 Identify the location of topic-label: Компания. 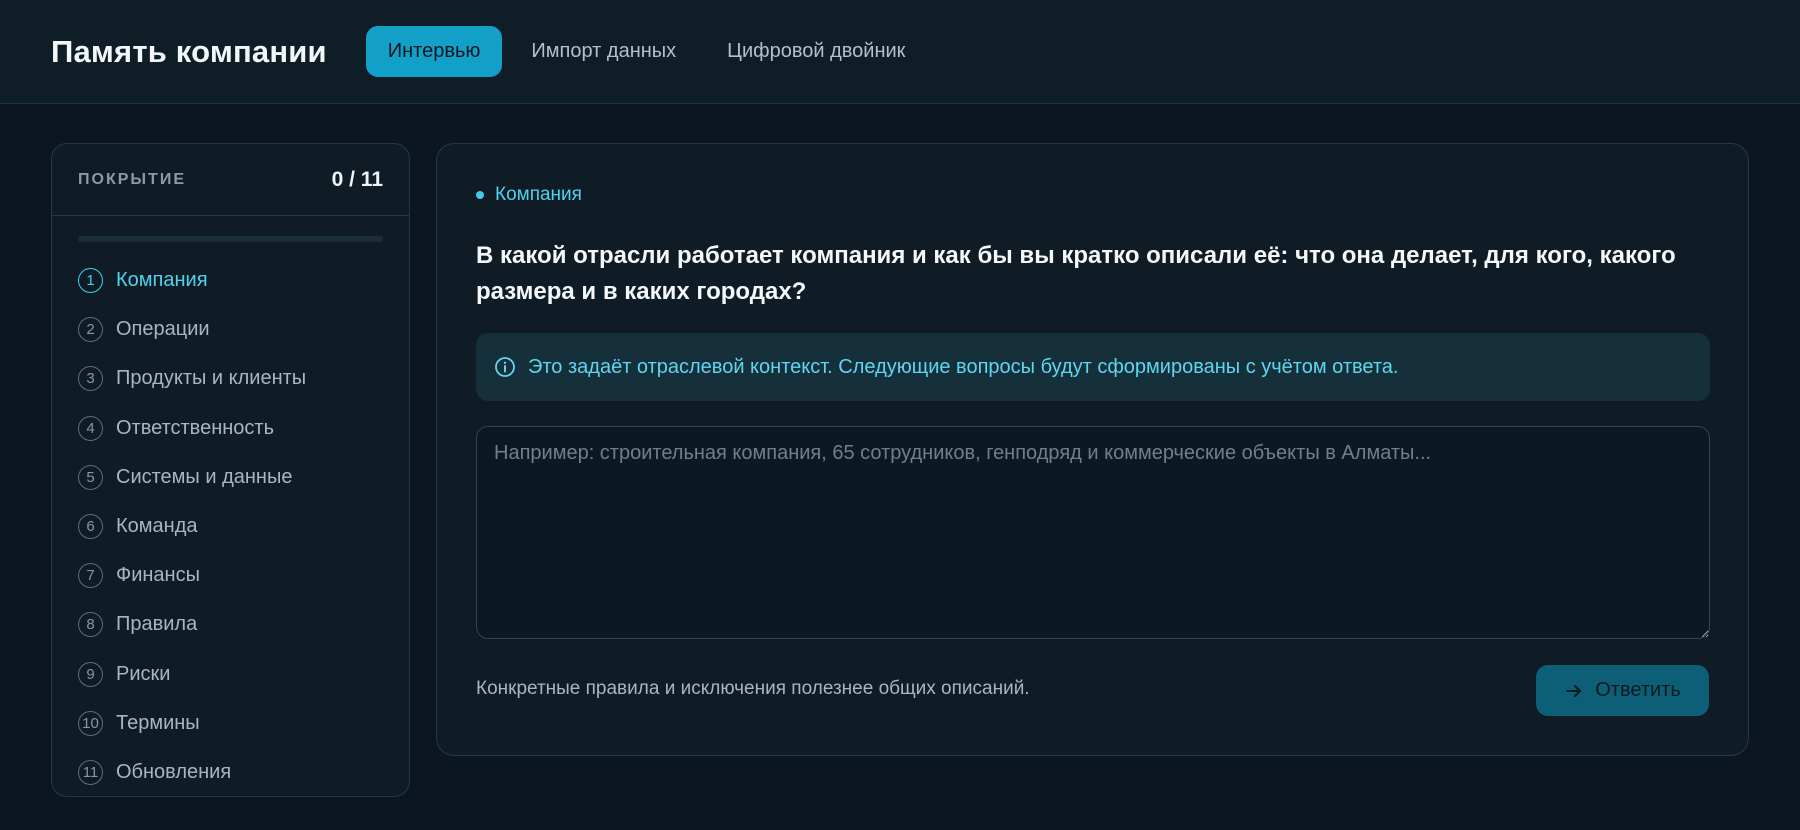
(162, 280).